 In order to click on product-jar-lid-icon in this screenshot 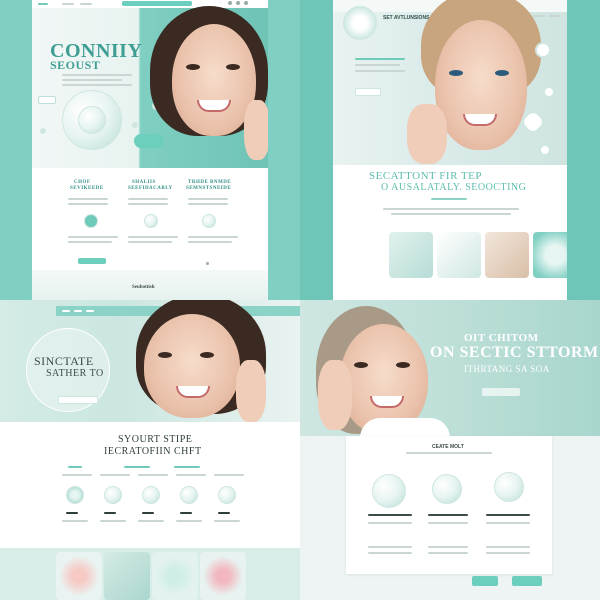, I will do `click(92, 120)`.